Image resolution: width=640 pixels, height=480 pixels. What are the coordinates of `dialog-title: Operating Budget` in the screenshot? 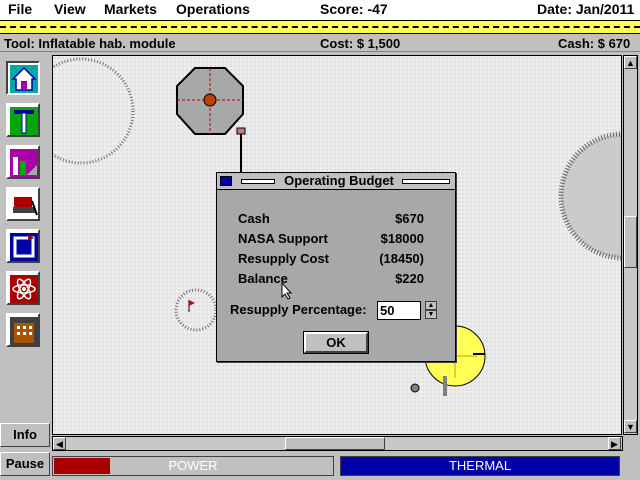 It's located at (339, 180).